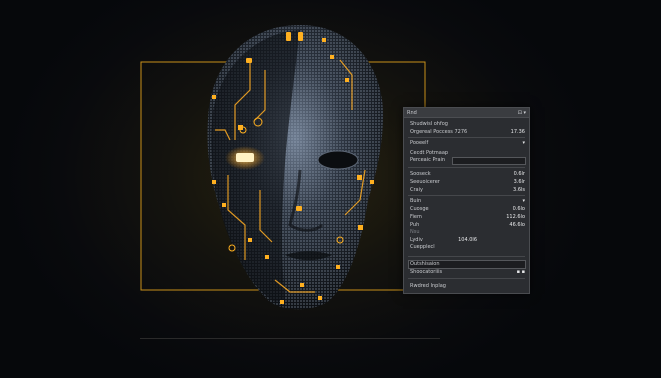  What do you see at coordinates (519, 174) in the screenshot?
I see `prop-value: 0.6lr` at bounding box center [519, 174].